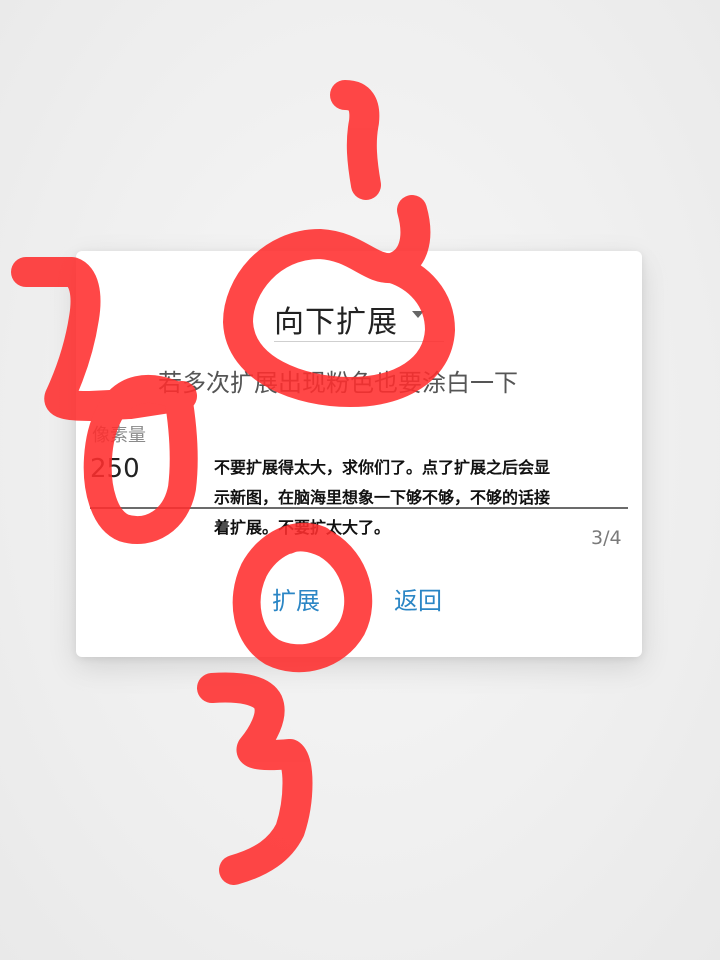  Describe the element at coordinates (359, 341) in the screenshot. I see `dropdown-underline` at that location.